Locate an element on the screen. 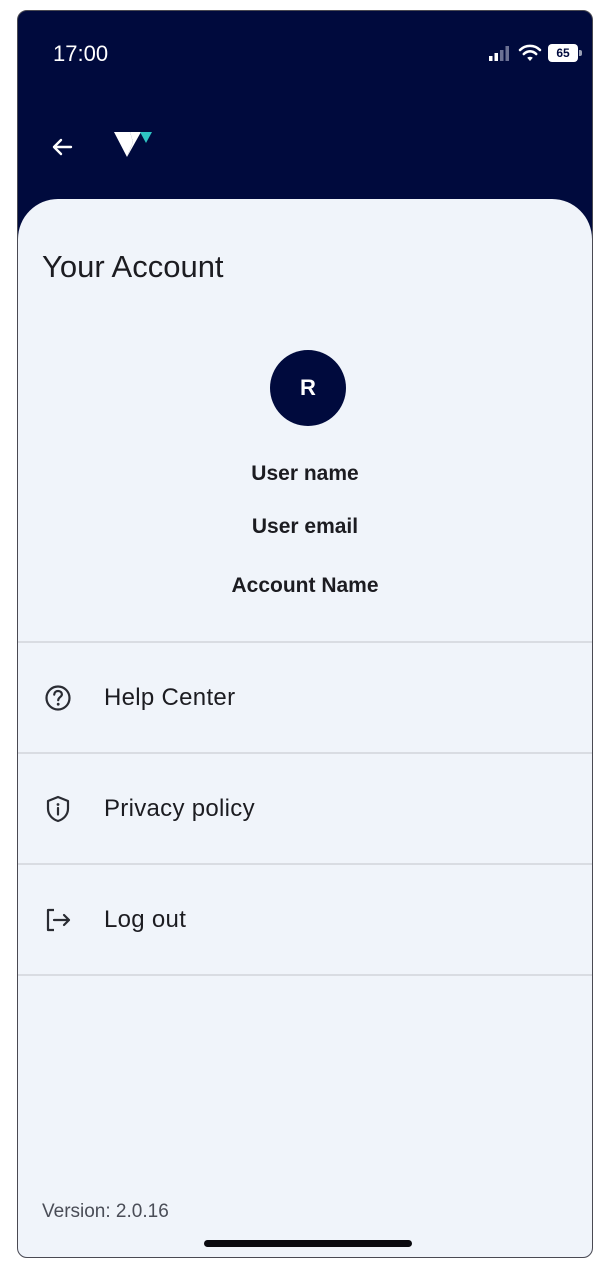 Image resolution: width=615 pixels, height=1277 pixels. shield-info-icon is located at coordinates (58, 809).